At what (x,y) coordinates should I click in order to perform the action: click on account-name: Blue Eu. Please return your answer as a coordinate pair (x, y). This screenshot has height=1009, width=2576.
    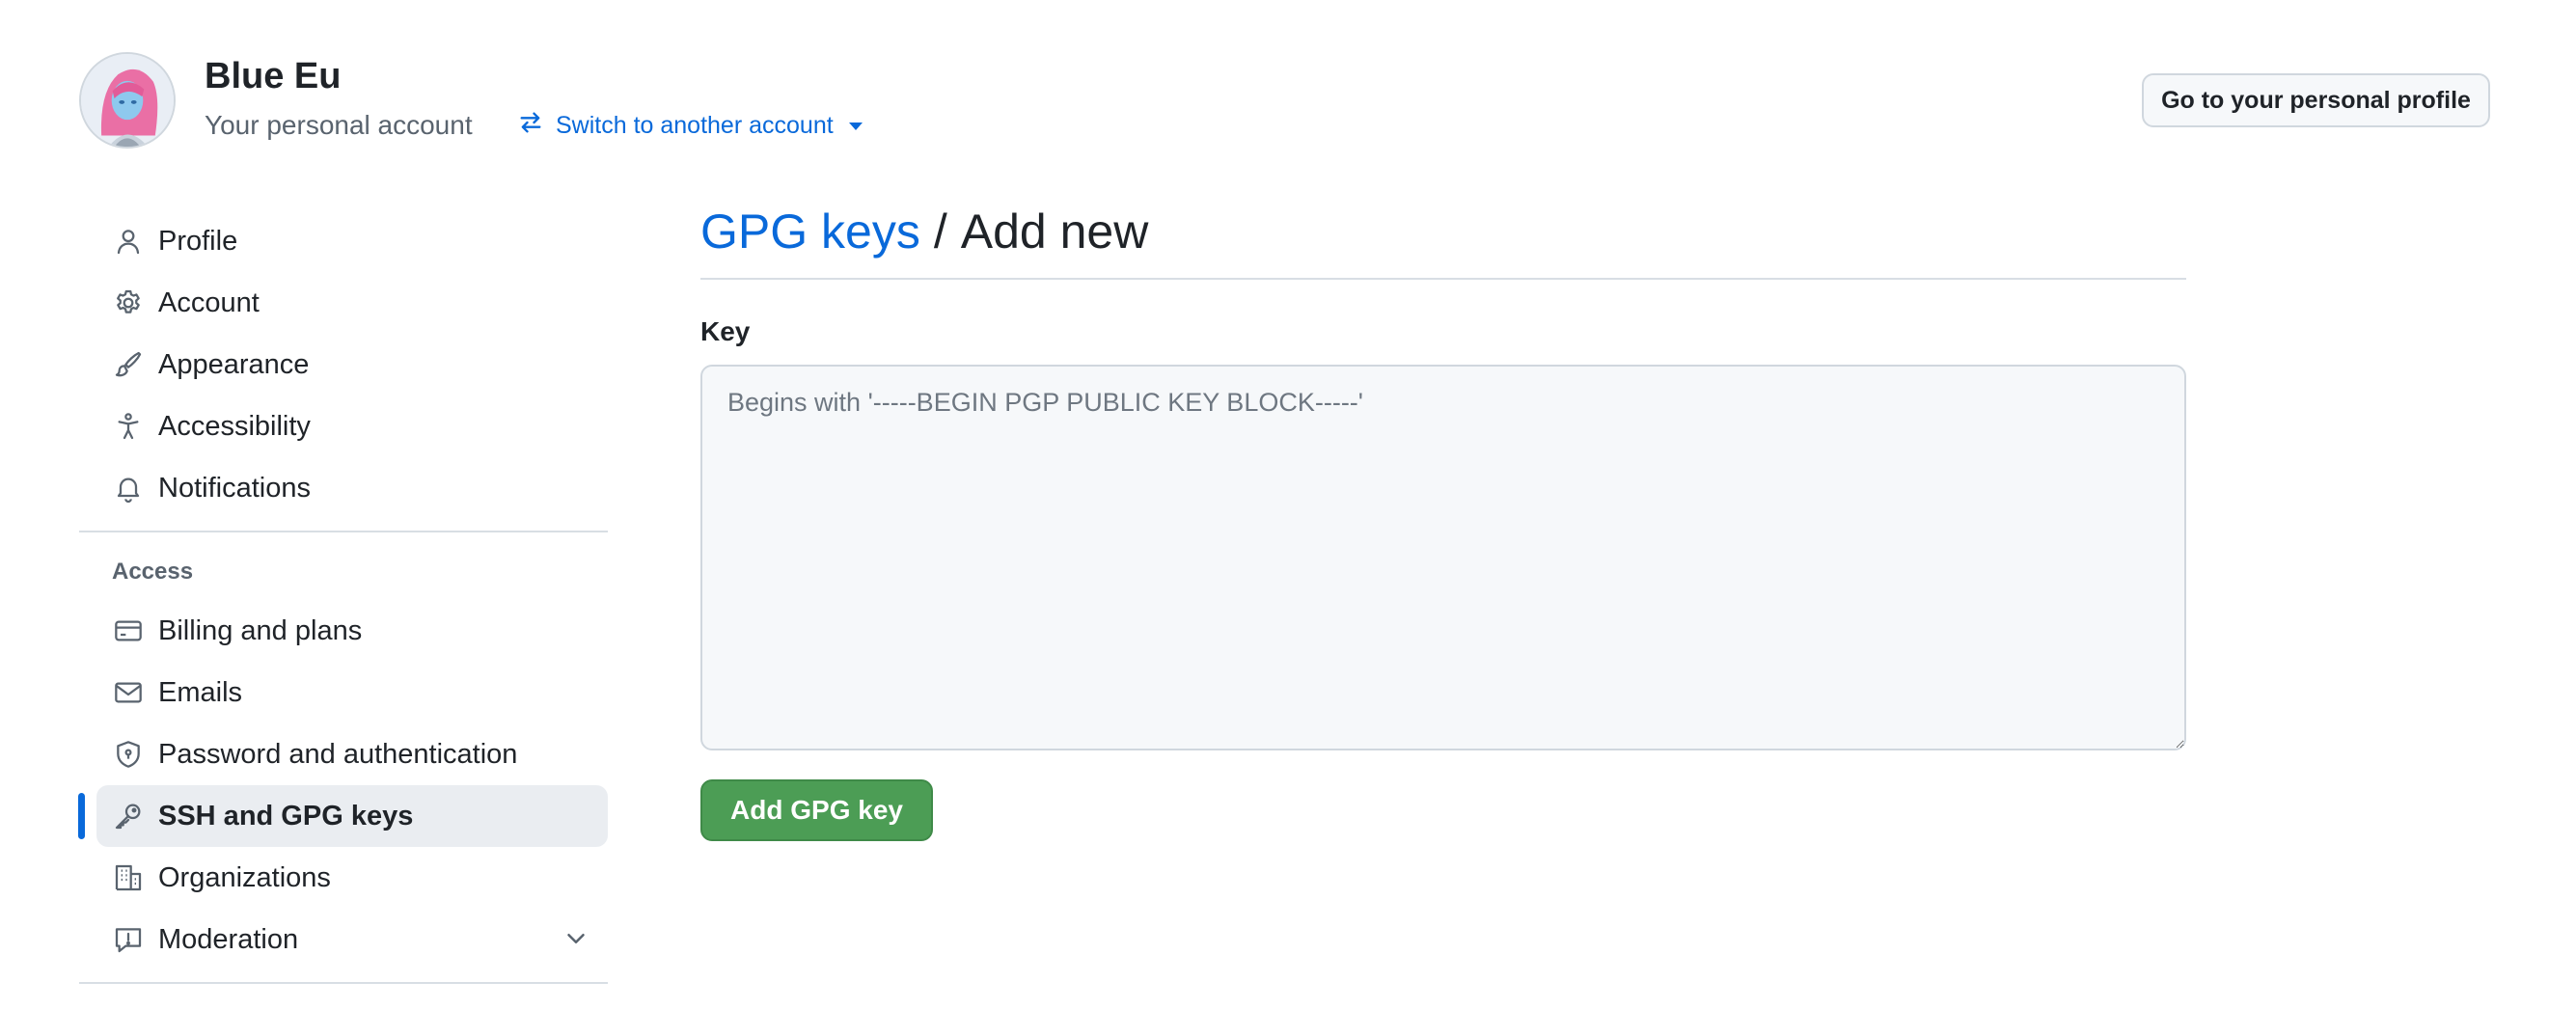
    Looking at the image, I should click on (274, 76).